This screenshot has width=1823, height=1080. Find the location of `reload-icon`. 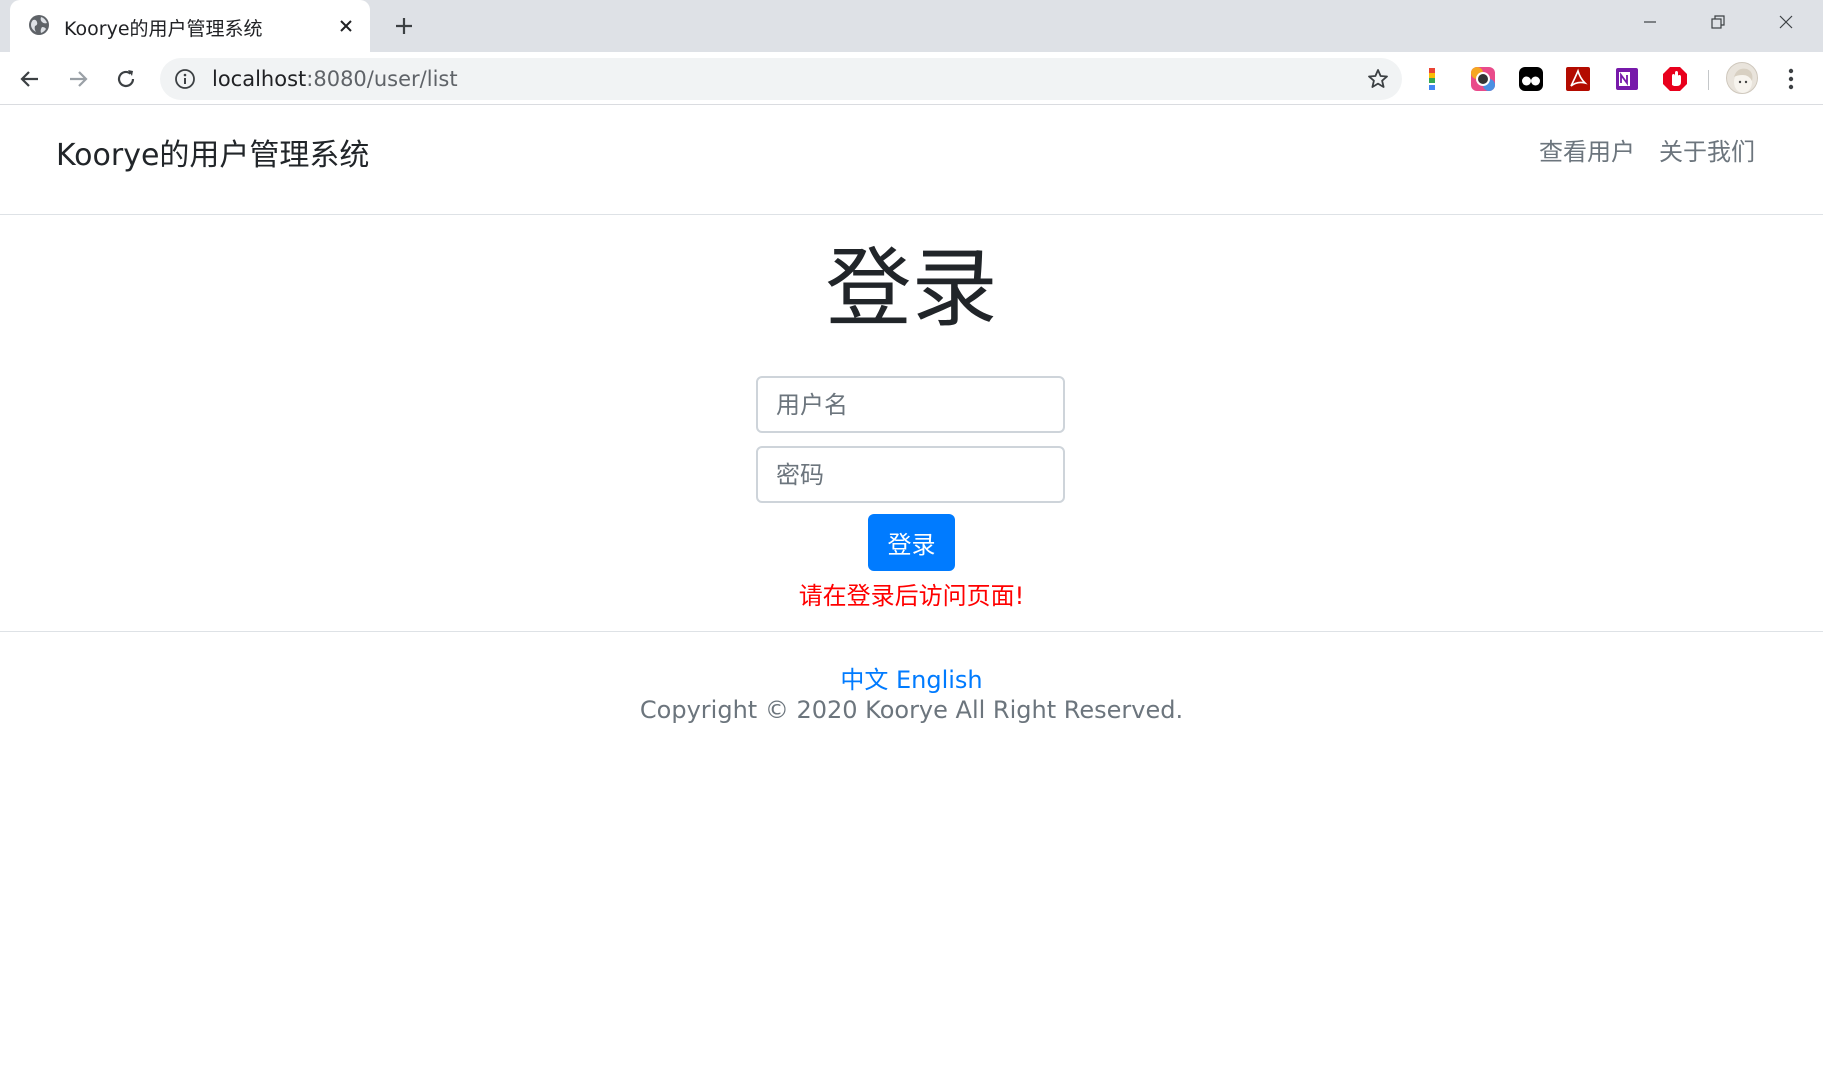

reload-icon is located at coordinates (126, 79).